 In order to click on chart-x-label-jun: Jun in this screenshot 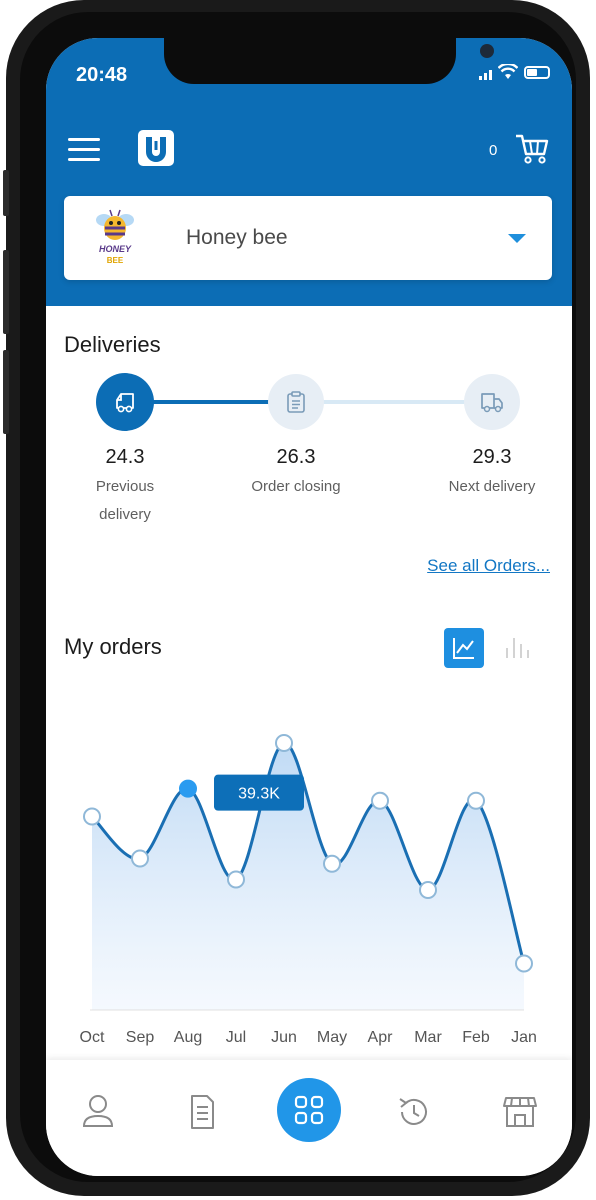, I will do `click(284, 1037)`.